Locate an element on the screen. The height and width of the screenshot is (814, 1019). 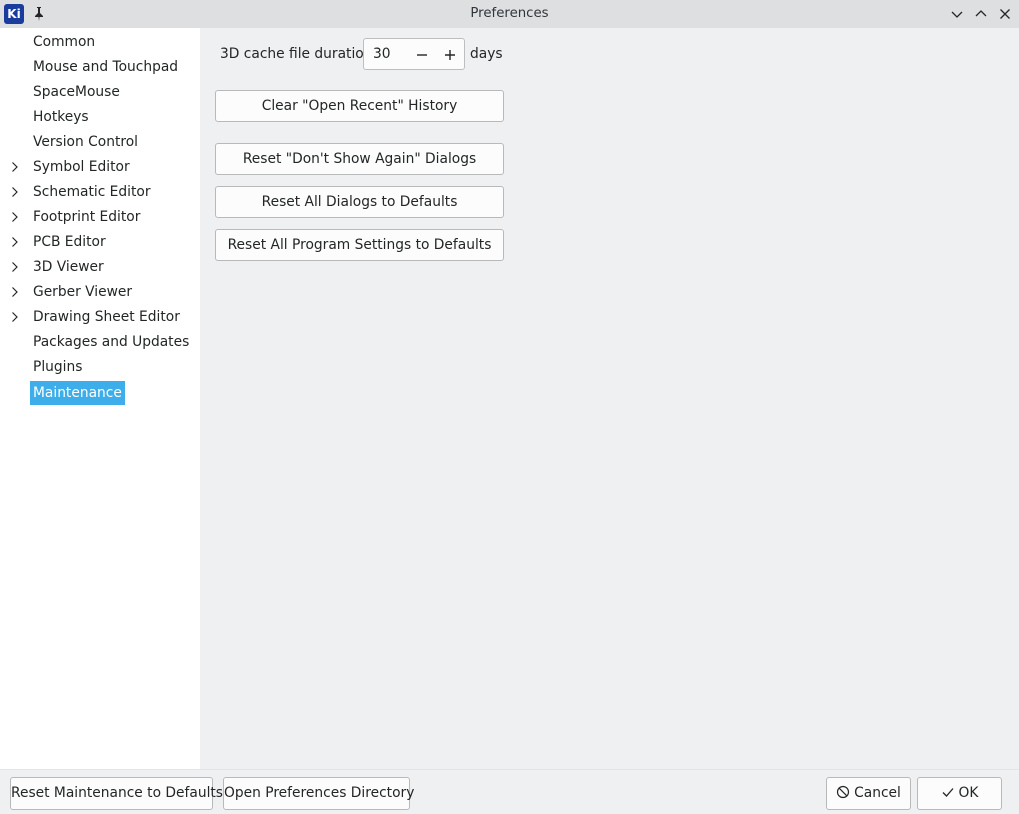
sidebar-item-maintenance: Maintenance is located at coordinates (100, 392).